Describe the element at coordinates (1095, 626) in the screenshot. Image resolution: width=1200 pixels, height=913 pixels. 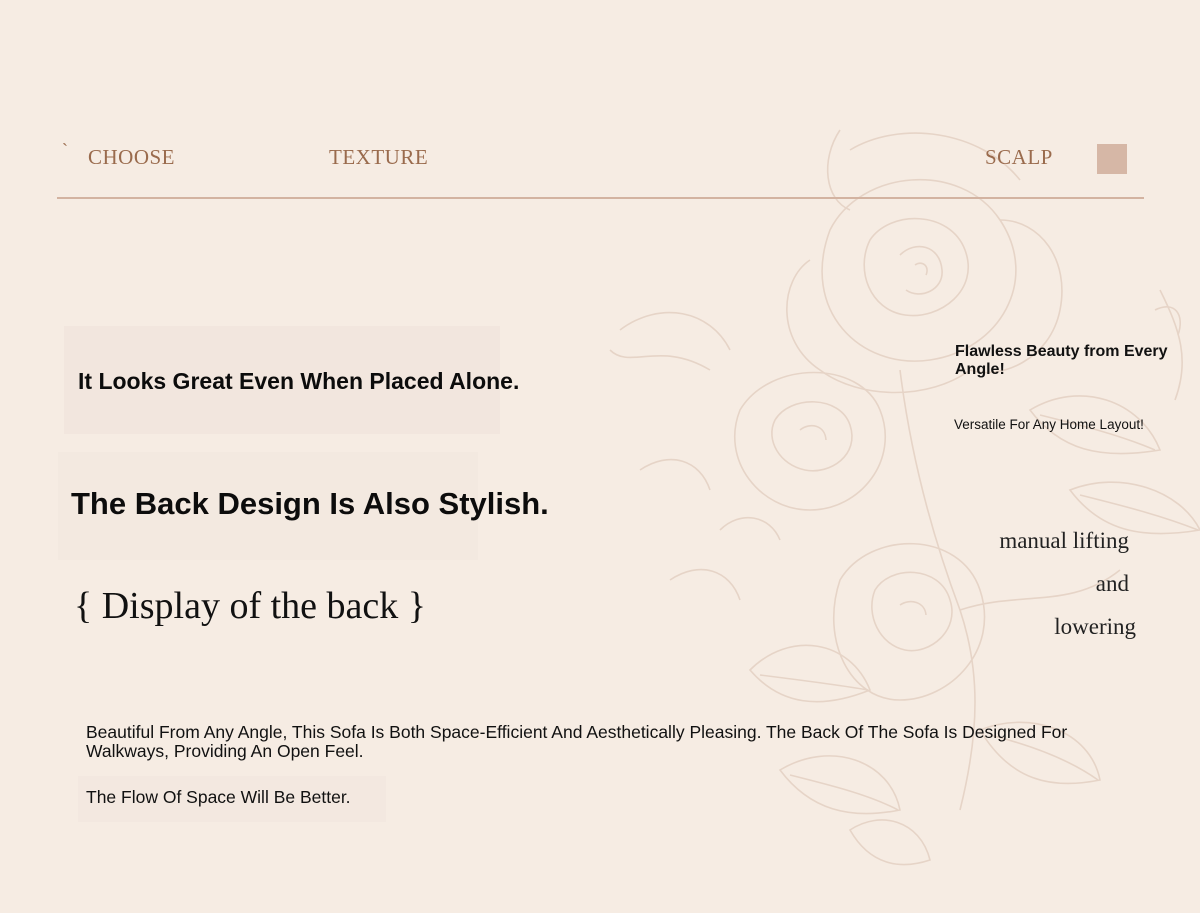
I see `lift-line-3: lowering` at that location.